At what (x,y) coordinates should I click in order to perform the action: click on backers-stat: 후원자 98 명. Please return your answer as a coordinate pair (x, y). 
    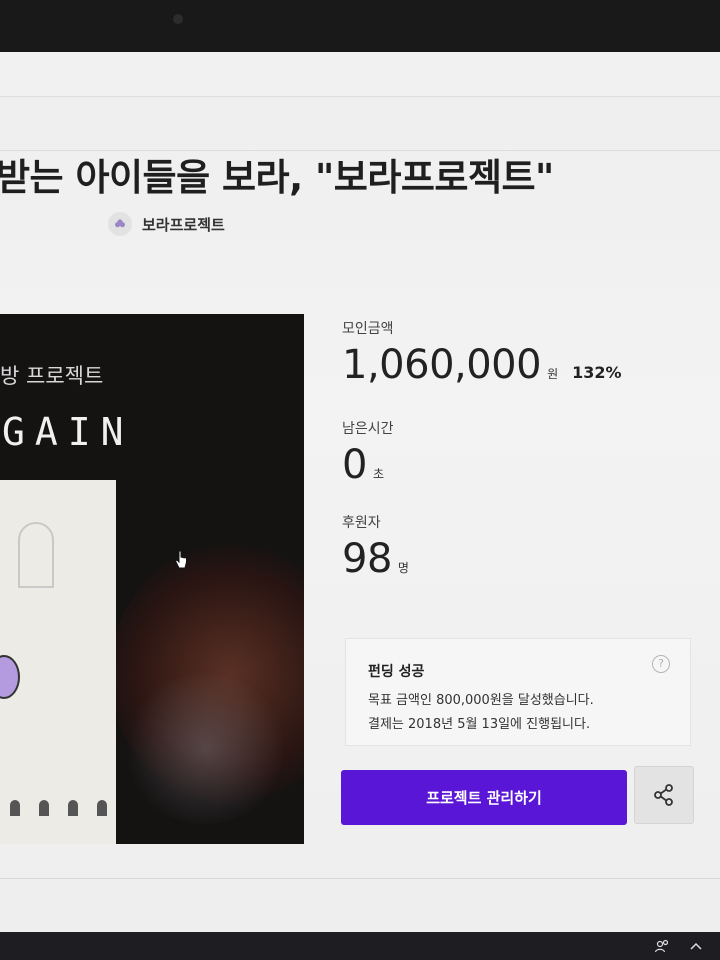
    Looking at the image, I should click on (375, 547).